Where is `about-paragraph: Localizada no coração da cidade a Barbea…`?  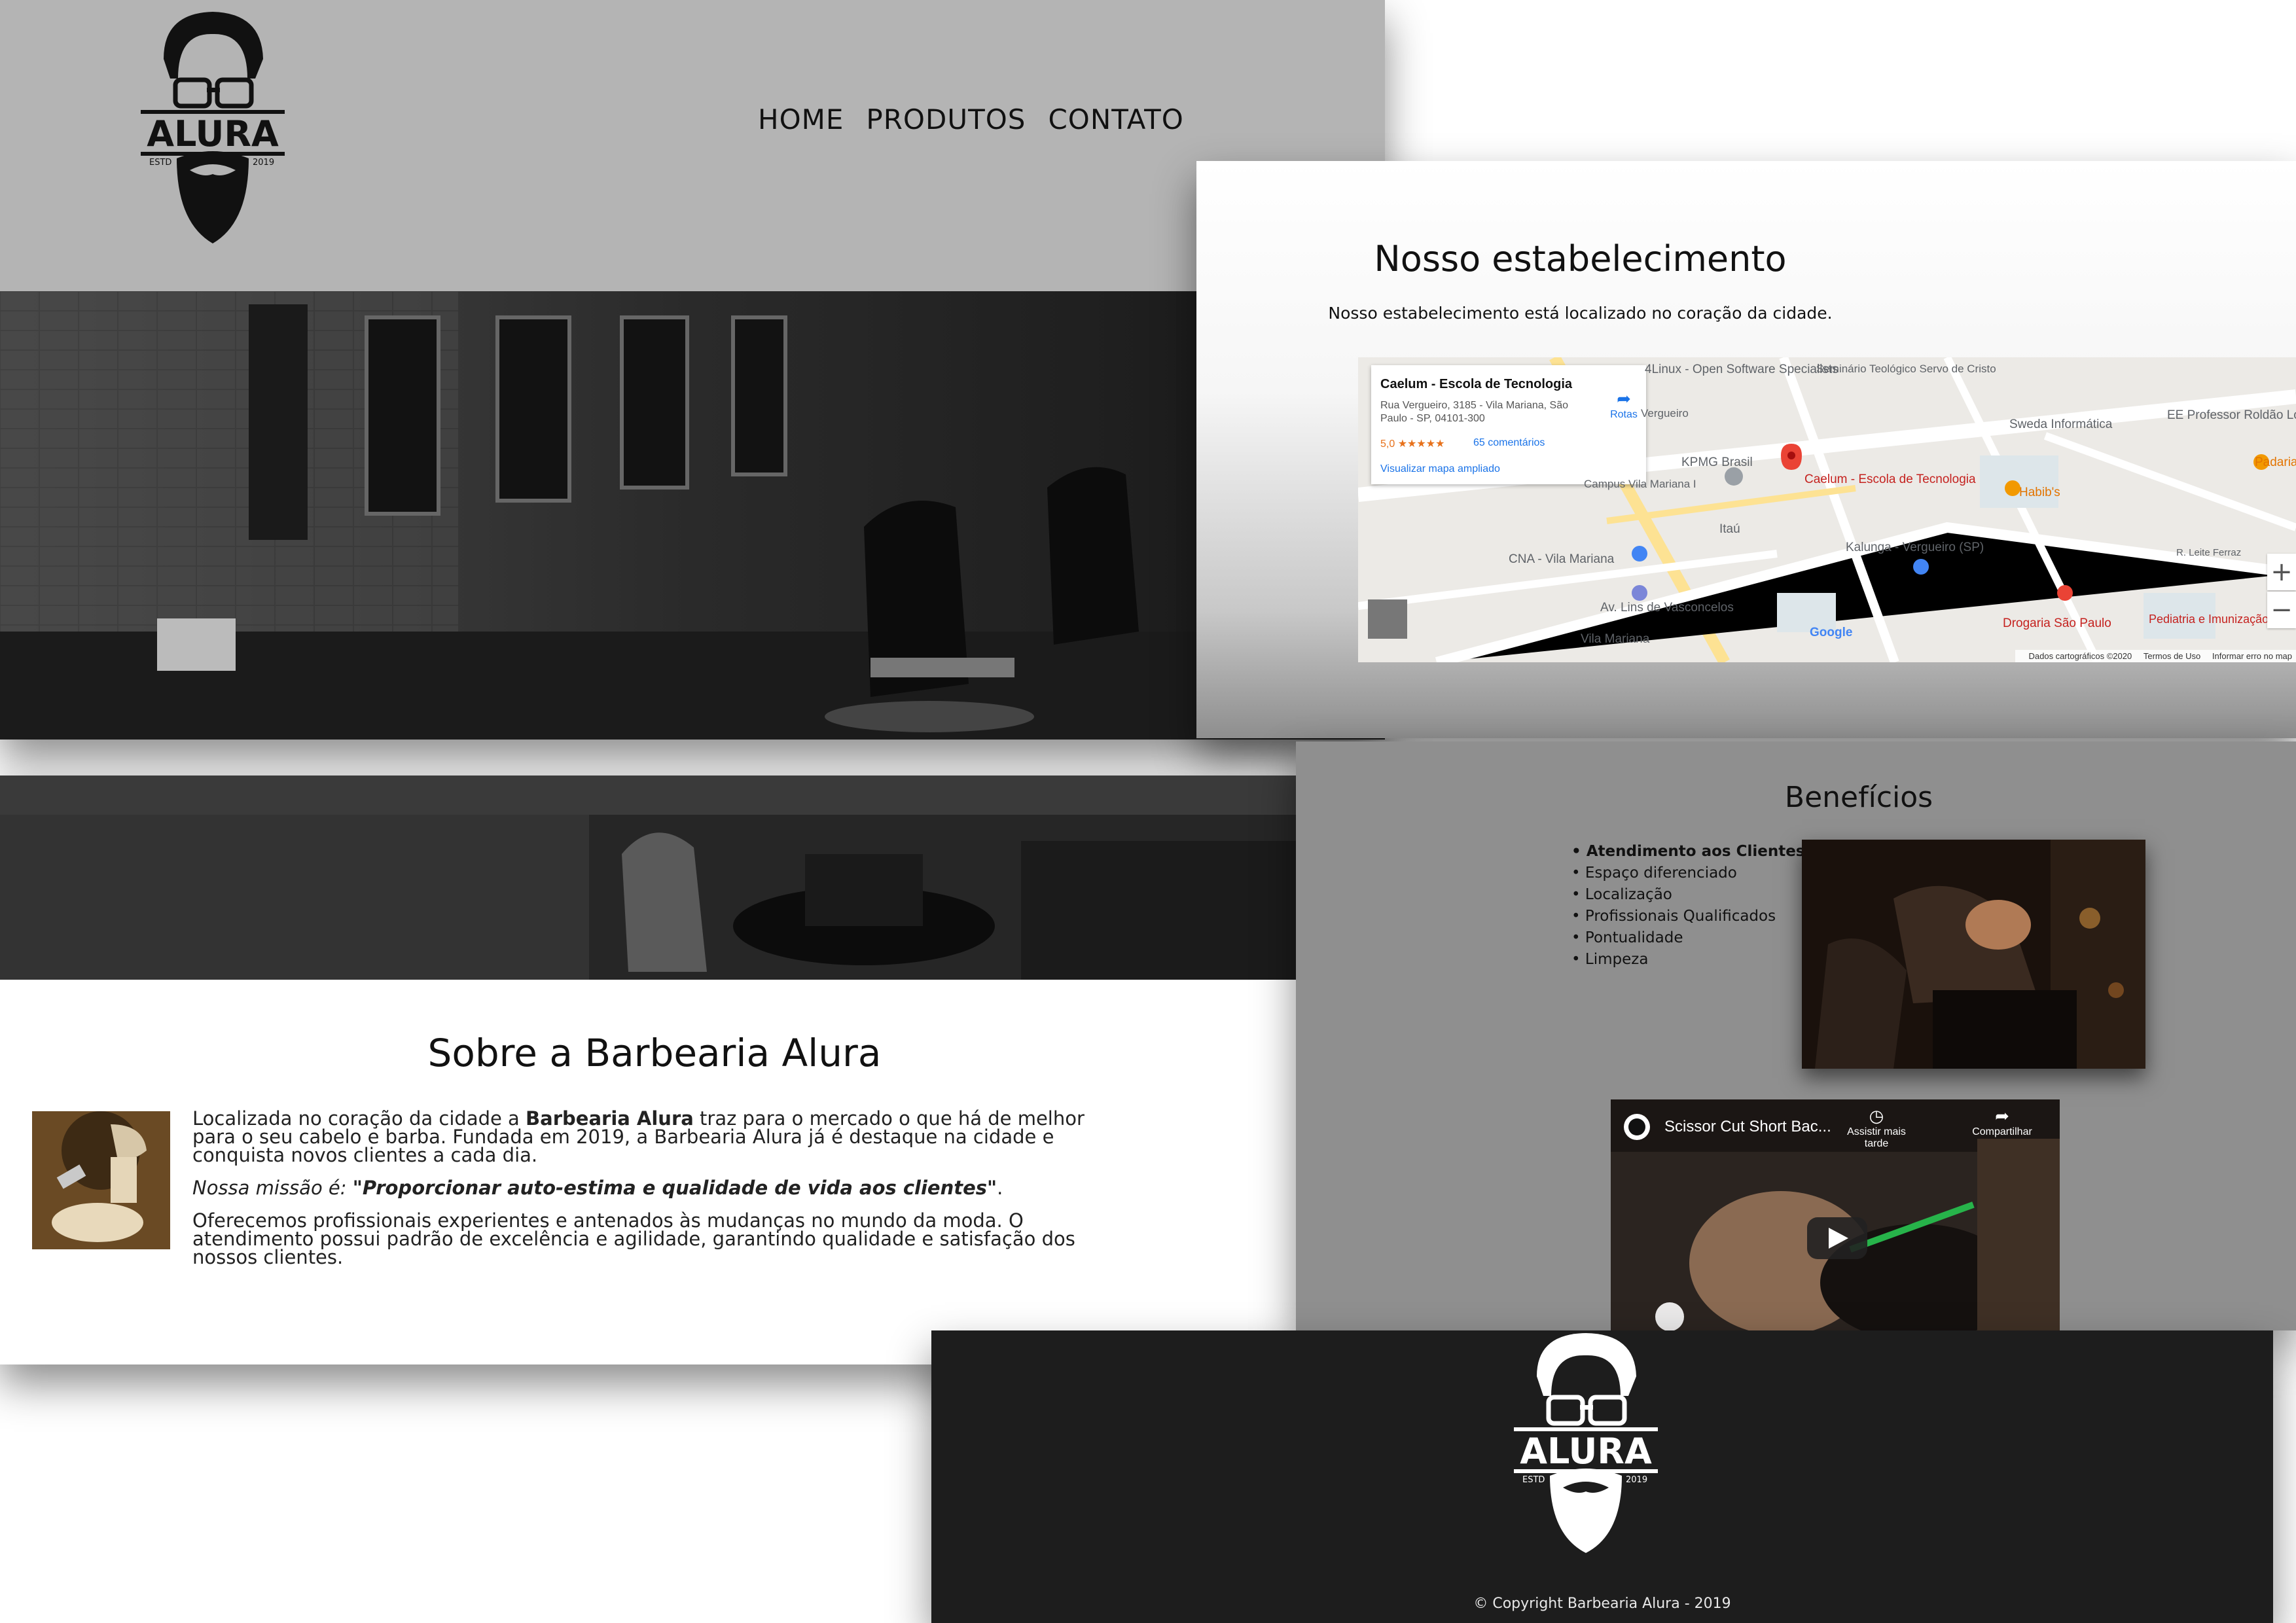
about-paragraph: Localizada no coração da cidade a Barbea… is located at coordinates (657, 1137).